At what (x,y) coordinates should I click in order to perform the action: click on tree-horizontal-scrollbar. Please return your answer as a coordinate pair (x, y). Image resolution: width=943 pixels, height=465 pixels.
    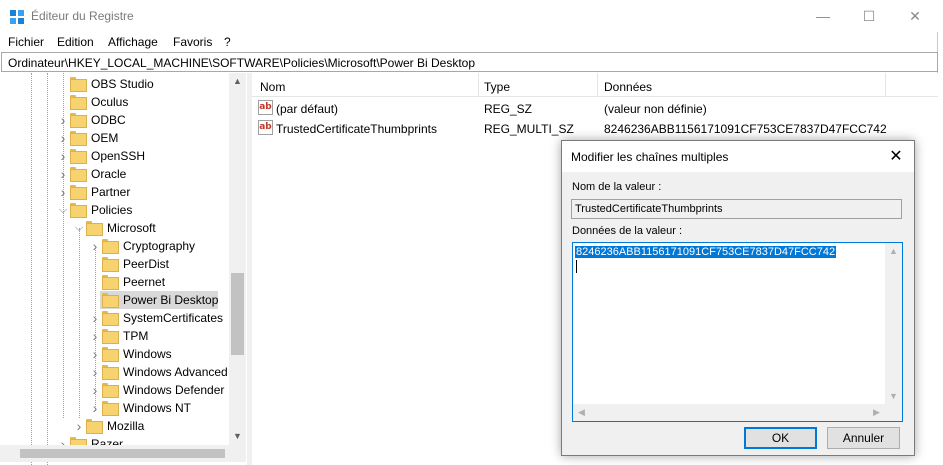
    Looking at the image, I should click on (123, 453).